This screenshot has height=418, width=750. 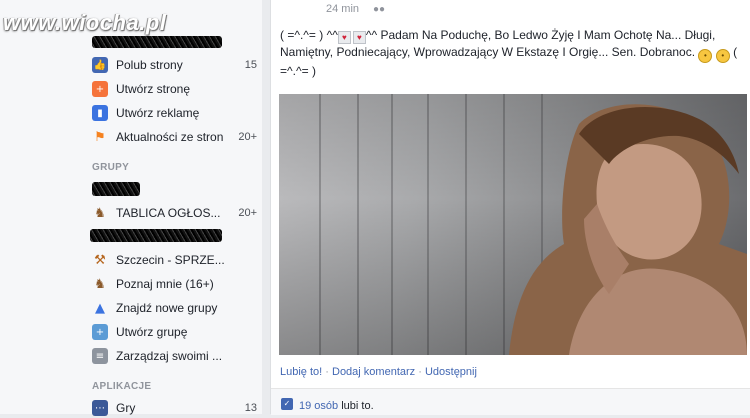 I want to click on friends-icon: ●●, so click(x=379, y=9).